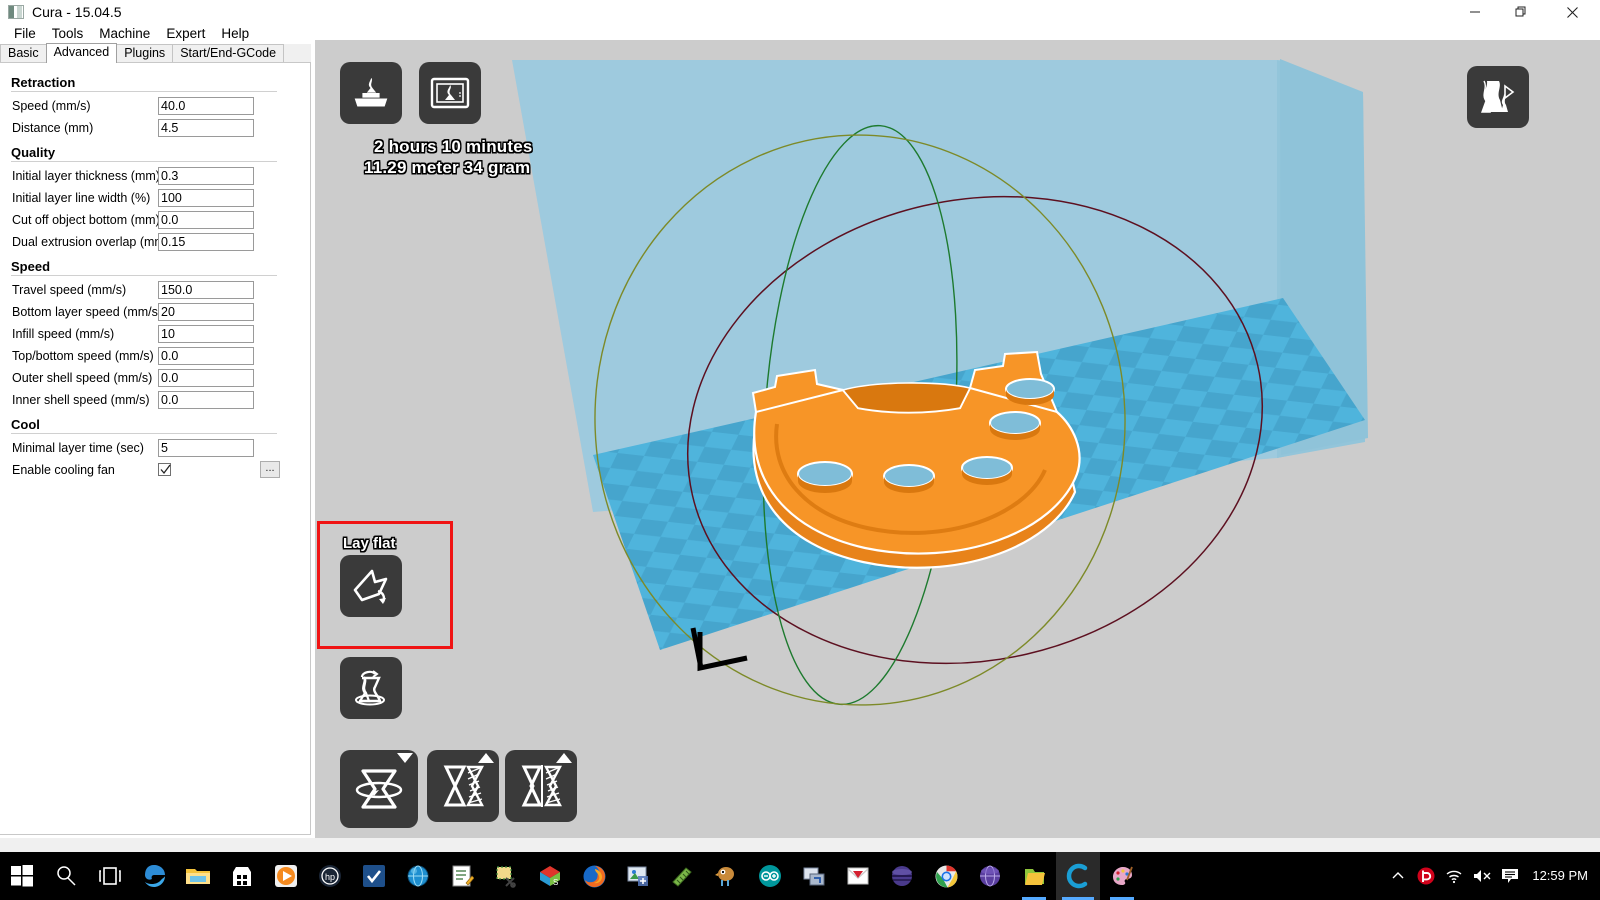  Describe the element at coordinates (1475, 12) in the screenshot. I see `minimize-button` at that location.